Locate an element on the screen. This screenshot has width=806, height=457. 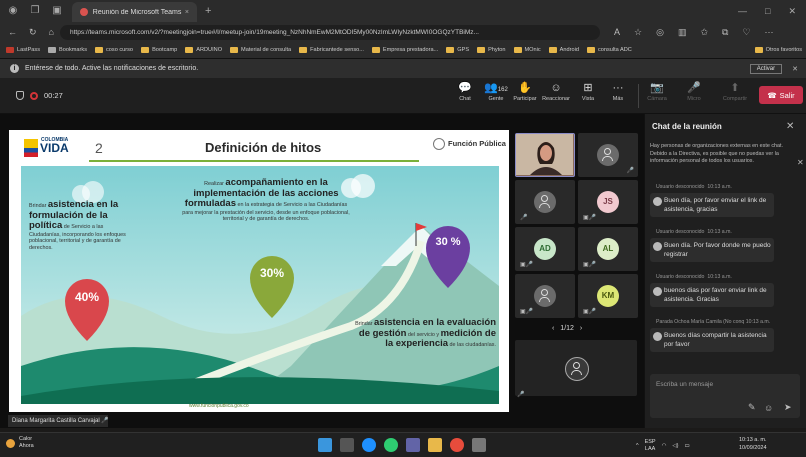
leave-button: ☎ Salir is located at coordinates (781, 95).